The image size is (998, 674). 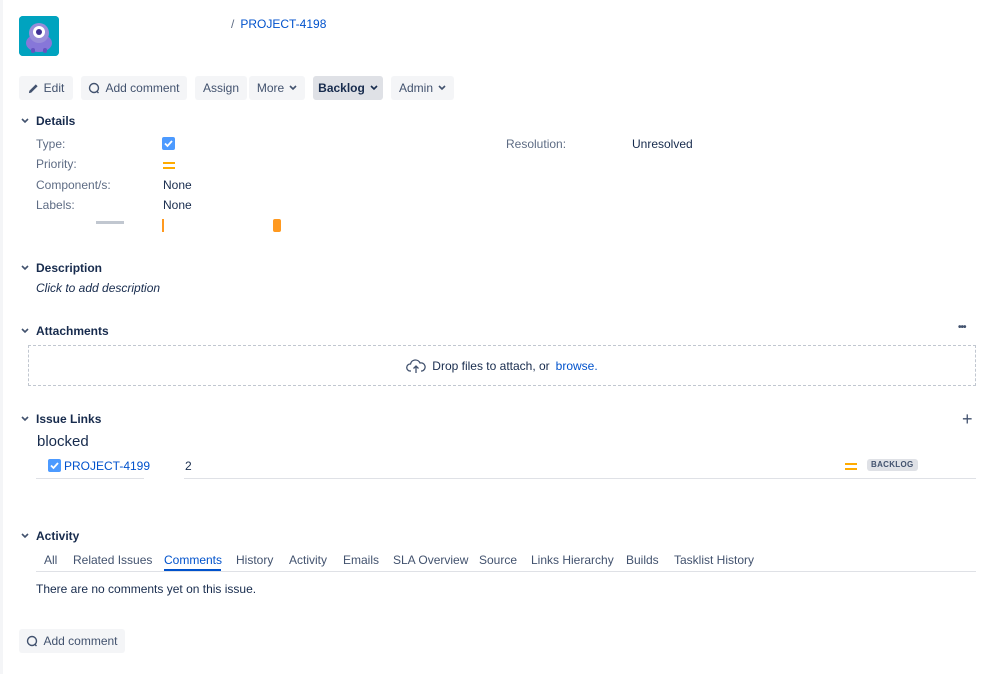 What do you see at coordinates (98, 288) in the screenshot?
I see `description-placeholder: Click to add description` at bounding box center [98, 288].